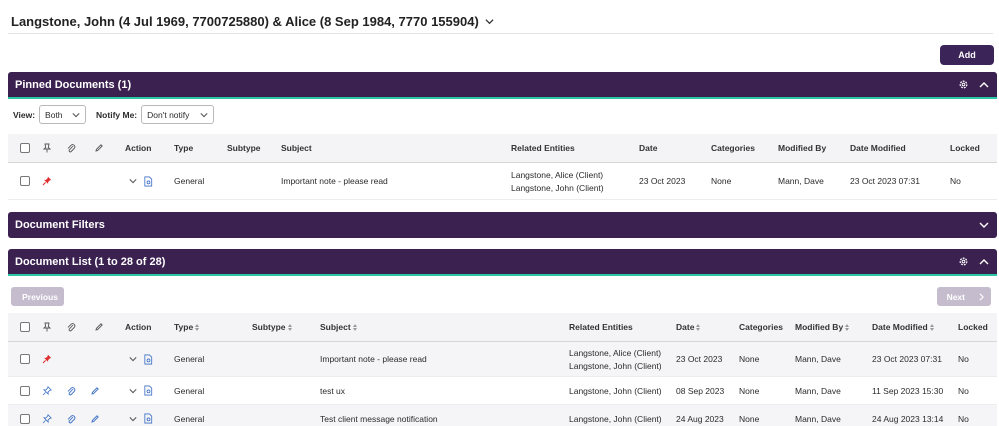 This screenshot has height=426, width=999. What do you see at coordinates (178, 114) in the screenshot?
I see `notify-select: Don't notify` at bounding box center [178, 114].